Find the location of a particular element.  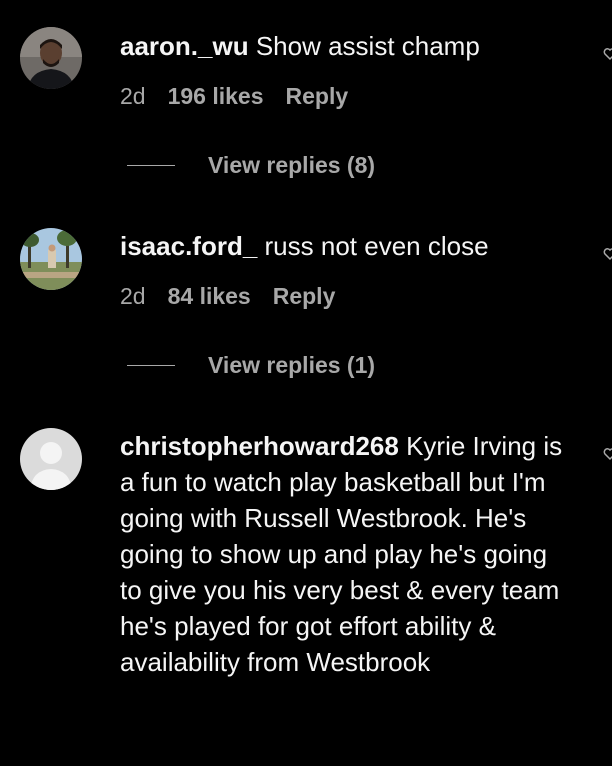

comment-username: christopherhoward268 is located at coordinates (259, 446).